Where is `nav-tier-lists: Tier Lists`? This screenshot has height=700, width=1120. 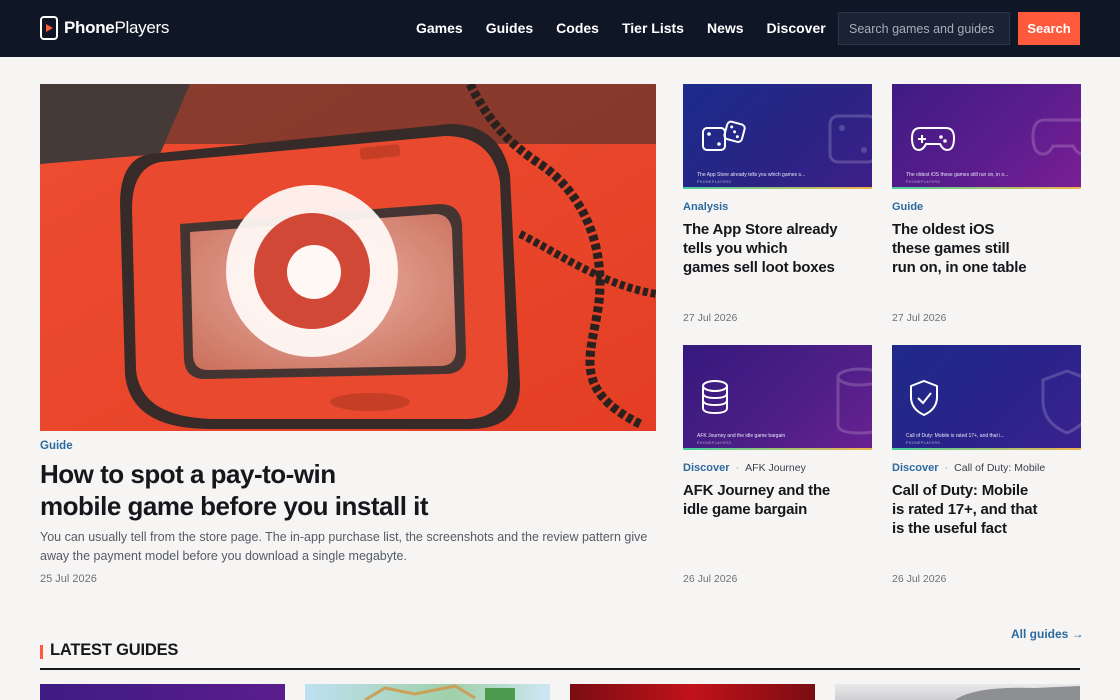
nav-tier-lists: Tier Lists is located at coordinates (653, 28).